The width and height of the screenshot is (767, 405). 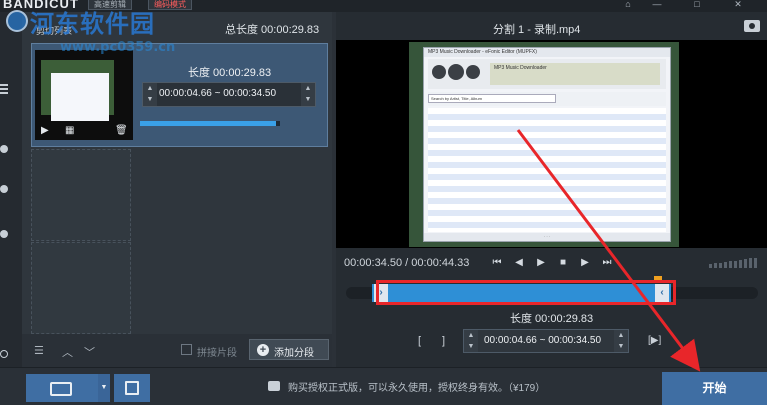 I want to click on segment-thumbnail: ▶ ▦ 🗑, so click(x=84, y=95).